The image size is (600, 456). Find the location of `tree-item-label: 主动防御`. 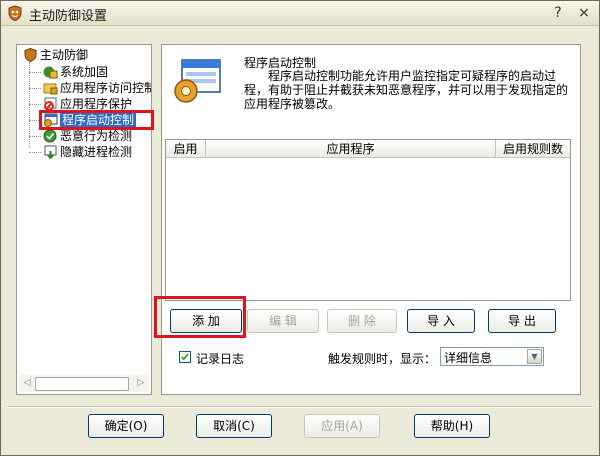

tree-item-label: 主动防御 is located at coordinates (64, 55).